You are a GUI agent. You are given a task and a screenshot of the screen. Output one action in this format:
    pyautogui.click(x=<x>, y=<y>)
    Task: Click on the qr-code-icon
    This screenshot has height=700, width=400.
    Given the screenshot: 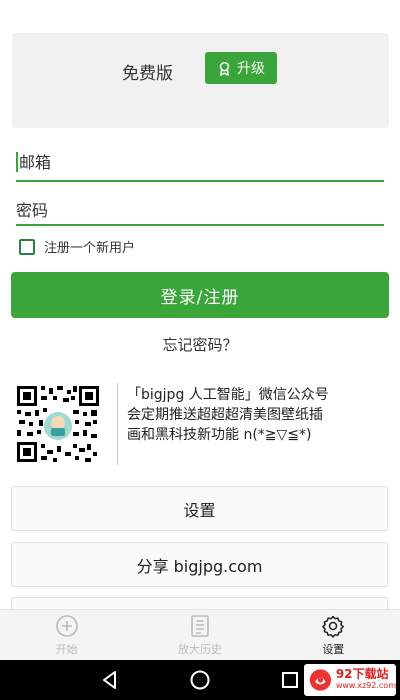 What is the action you would take?
    pyautogui.click(x=58, y=424)
    